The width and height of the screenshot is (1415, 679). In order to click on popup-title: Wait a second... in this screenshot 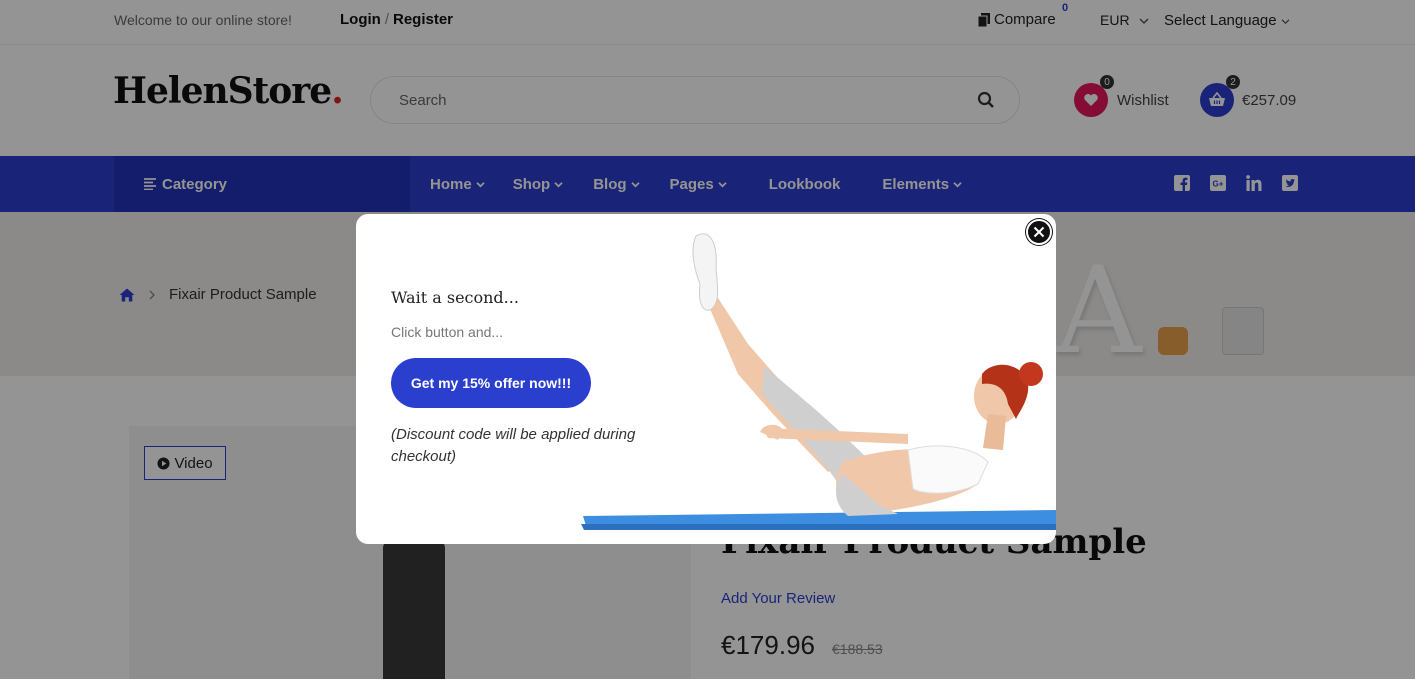, I will do `click(455, 297)`.